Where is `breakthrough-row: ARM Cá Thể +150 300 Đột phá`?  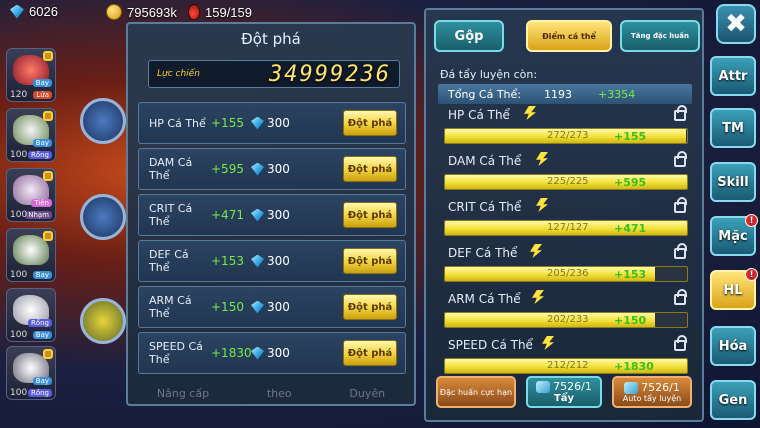 breakthrough-row: ARM Cá Thể +150 300 Đột phá is located at coordinates (272, 307).